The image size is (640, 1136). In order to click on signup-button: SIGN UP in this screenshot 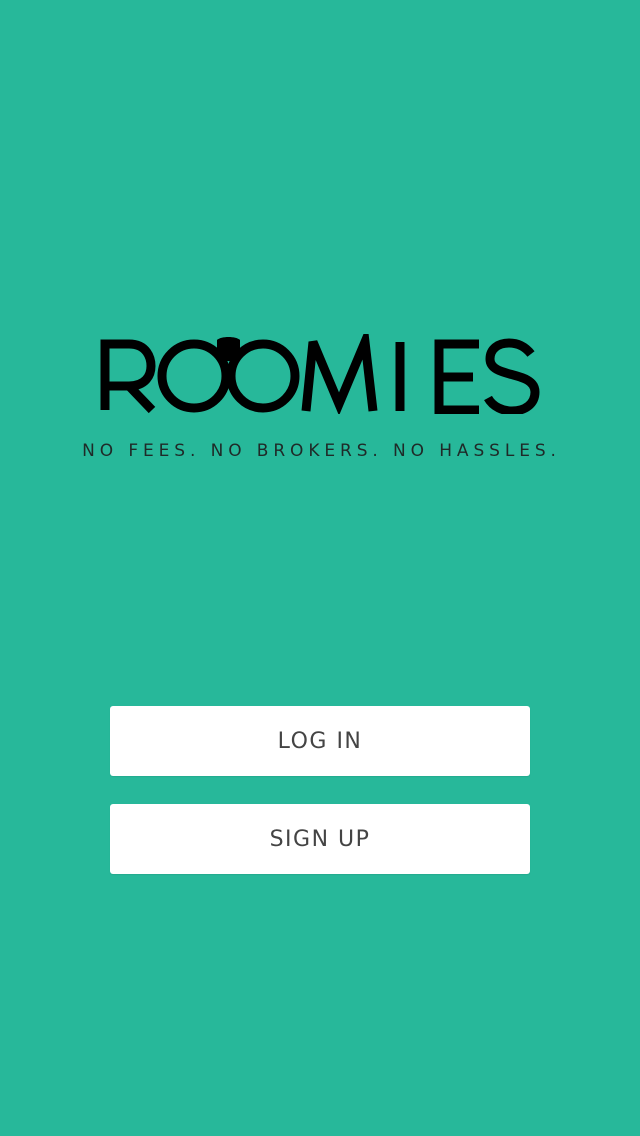, I will do `click(320, 839)`.